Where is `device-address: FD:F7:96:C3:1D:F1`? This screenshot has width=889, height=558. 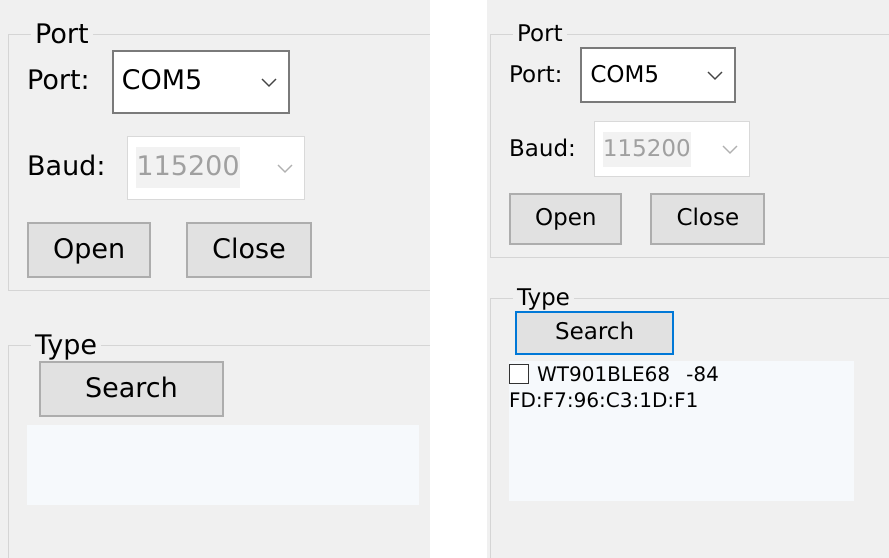
device-address: FD:F7:96:C3:1D:F1 is located at coordinates (604, 399).